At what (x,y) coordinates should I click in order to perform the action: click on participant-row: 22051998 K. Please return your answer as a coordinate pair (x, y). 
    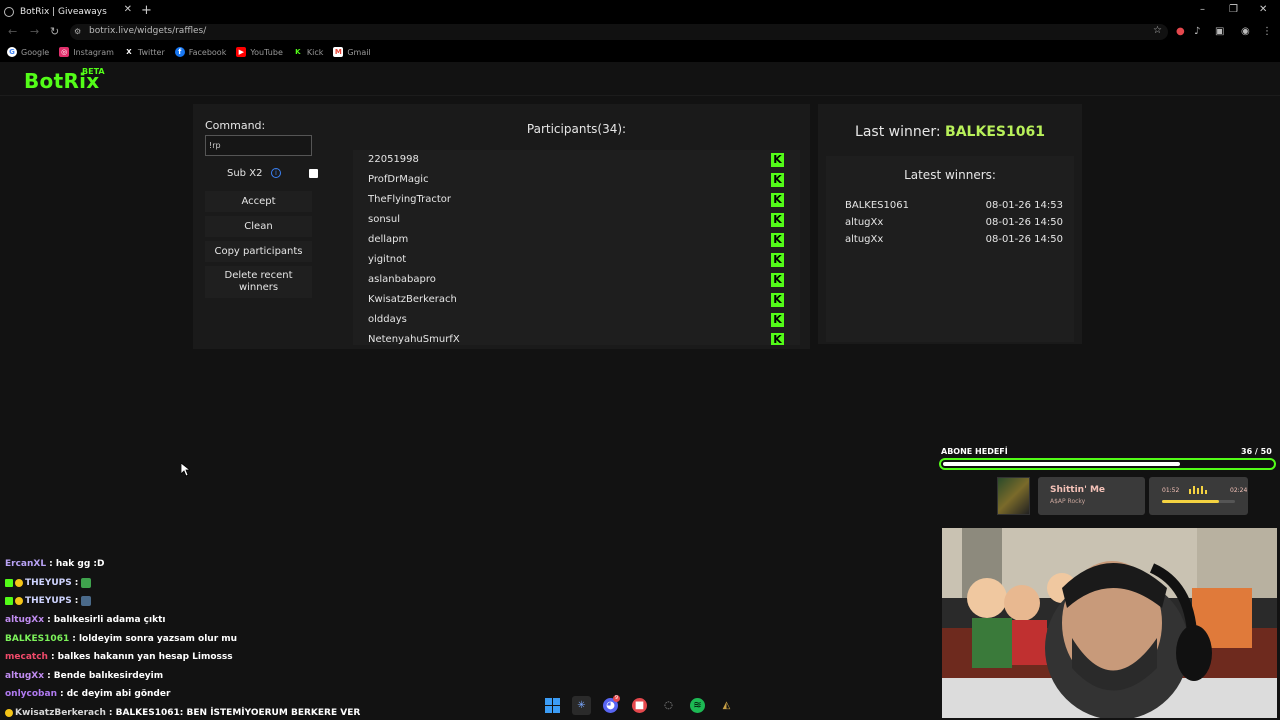
    Looking at the image, I should click on (576, 160).